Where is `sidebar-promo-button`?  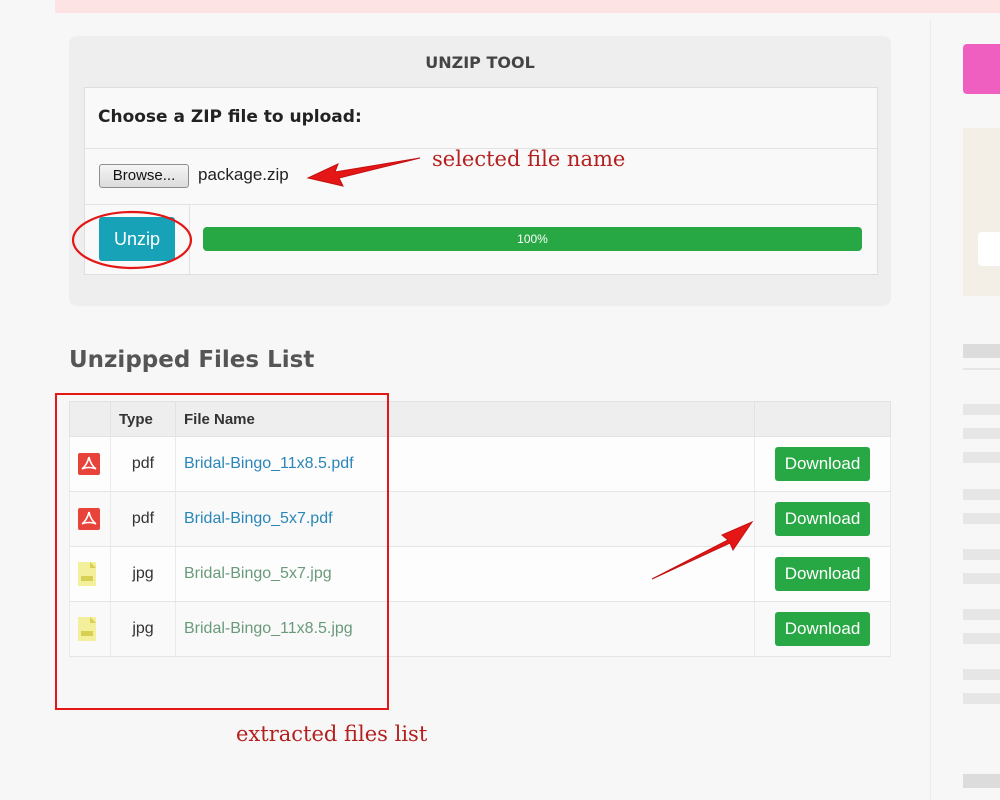 sidebar-promo-button is located at coordinates (981, 69).